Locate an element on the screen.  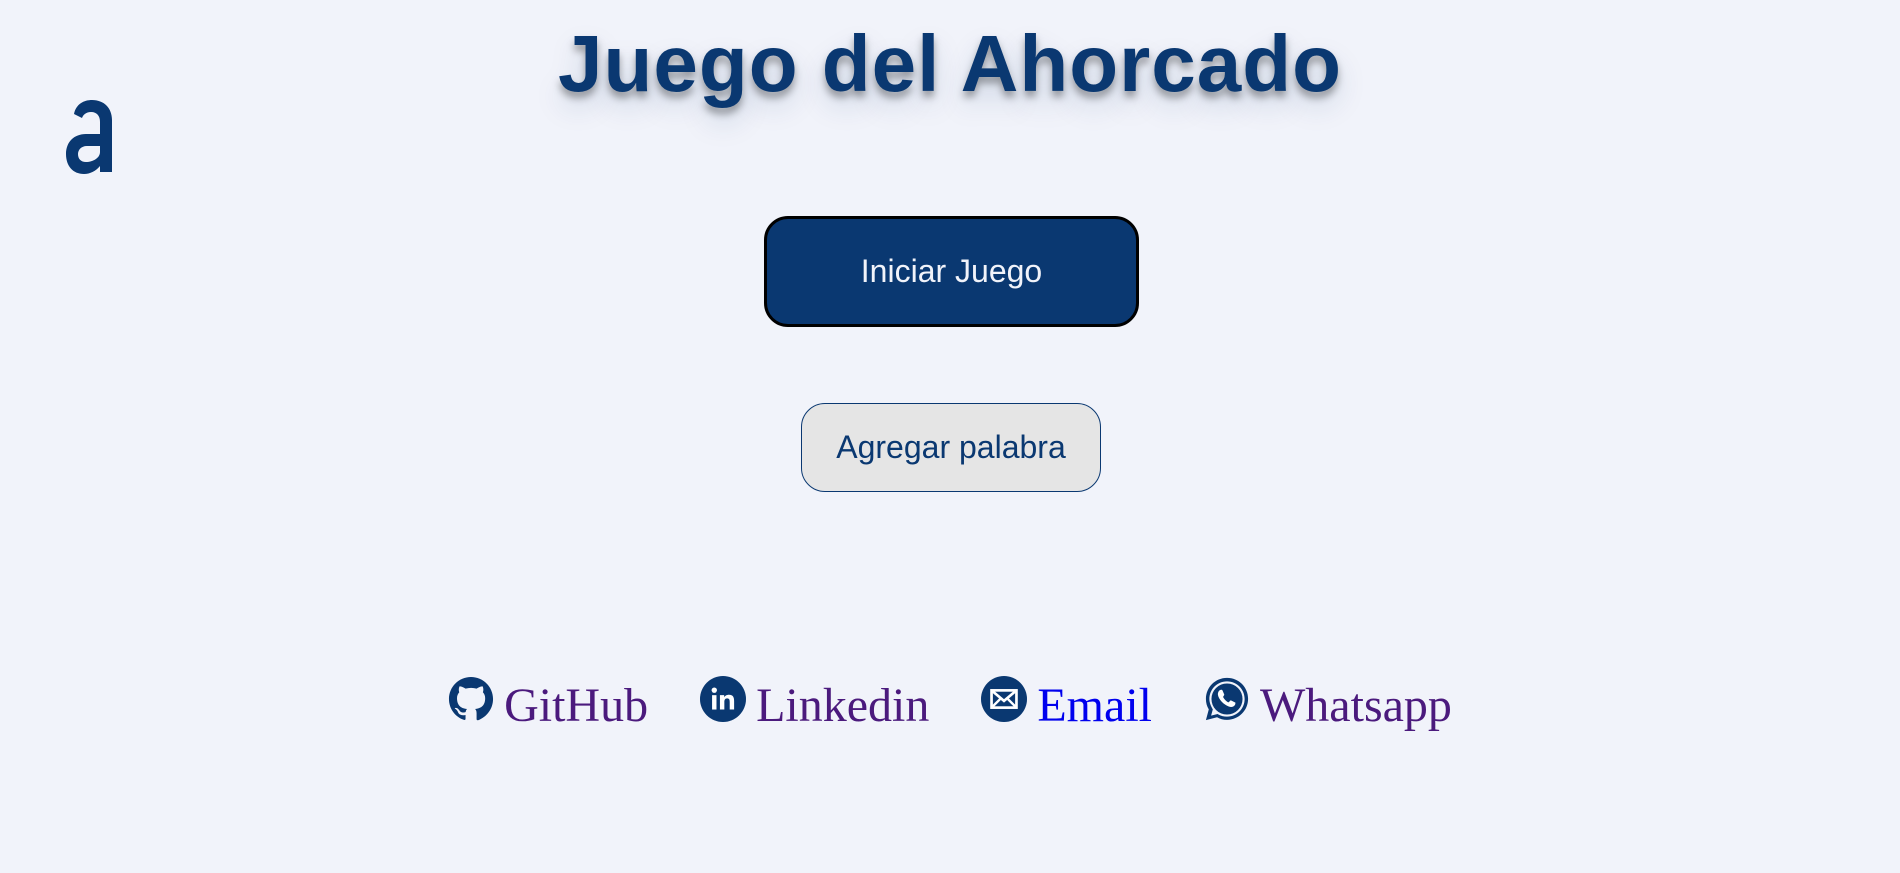
linkedin-link-label: Linkedin is located at coordinates (843, 705).